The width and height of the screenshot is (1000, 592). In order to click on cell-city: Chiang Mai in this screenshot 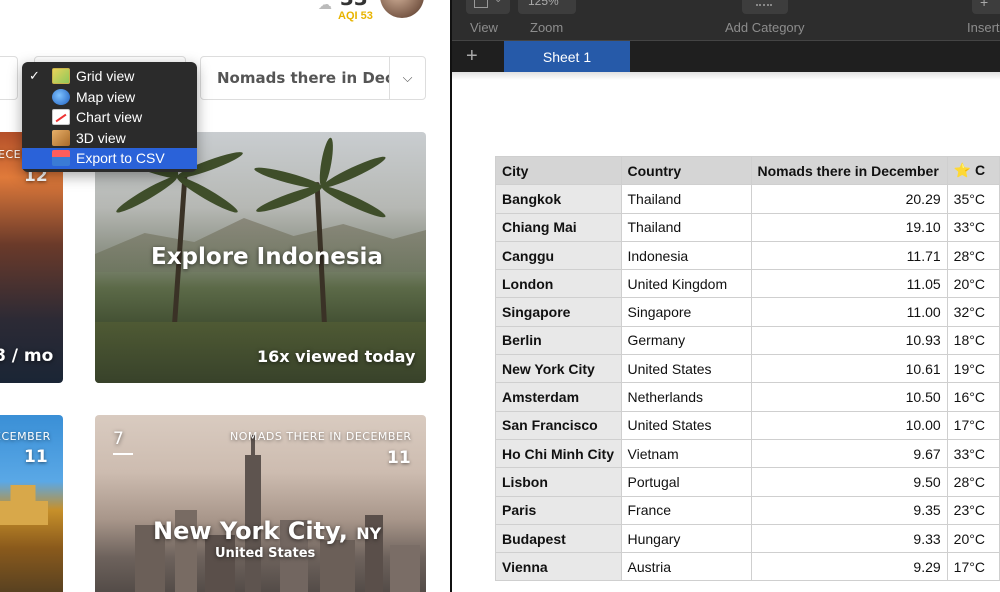, I will do `click(558, 227)`.